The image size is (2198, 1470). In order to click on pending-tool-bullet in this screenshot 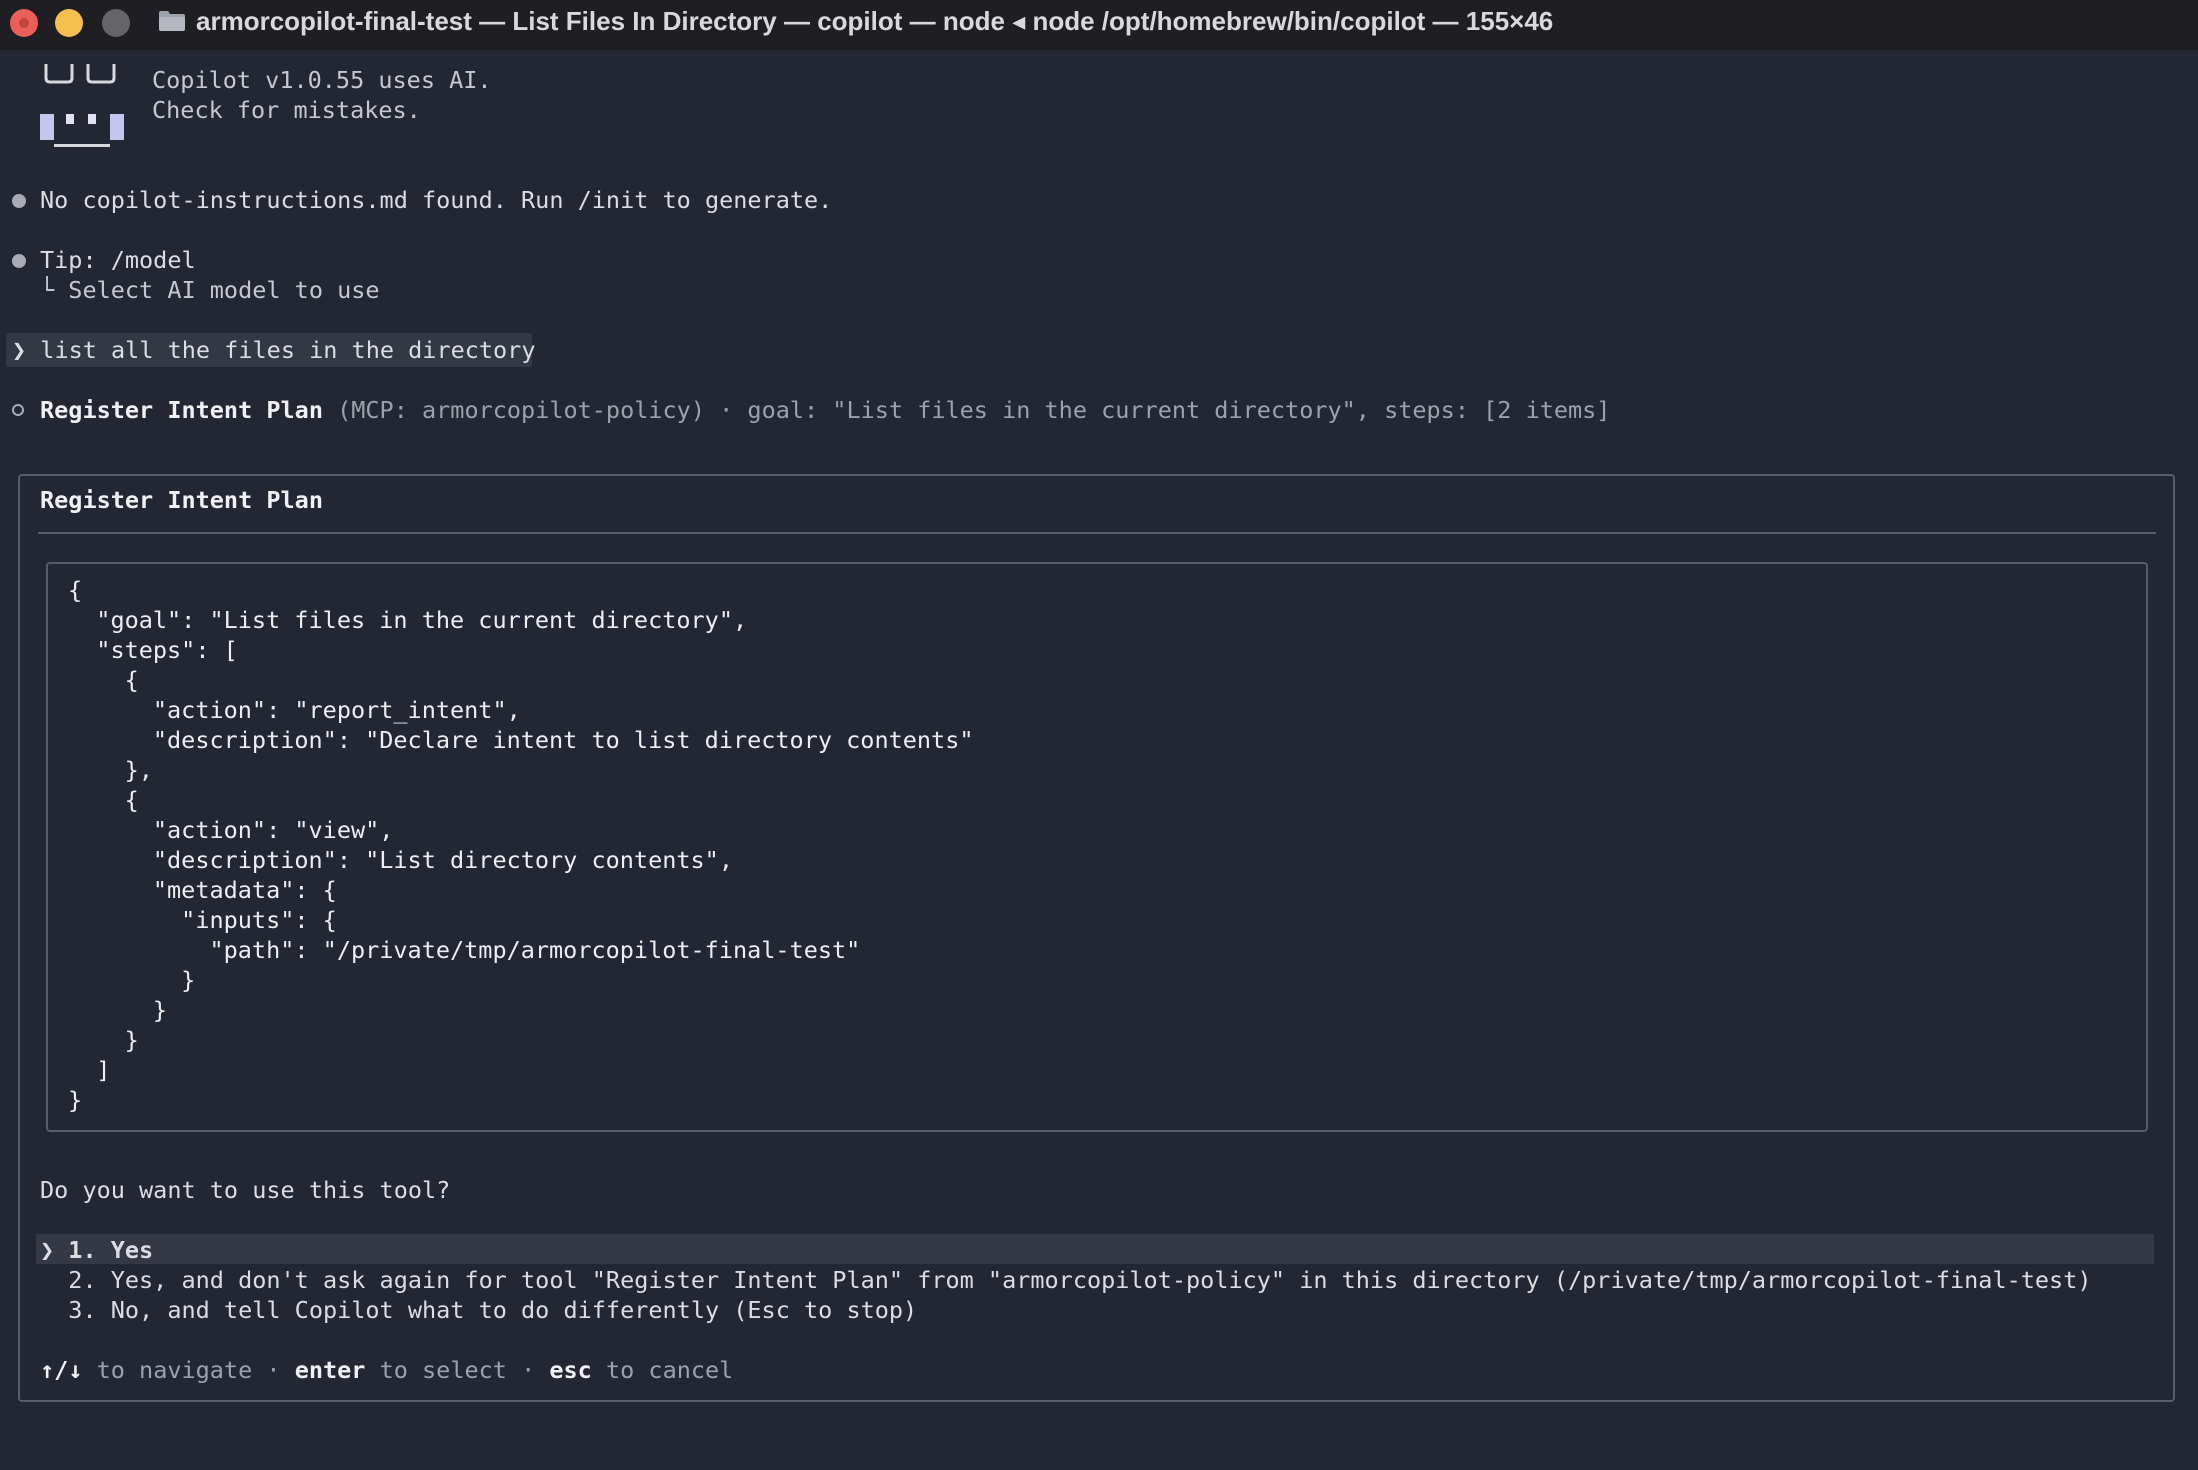, I will do `click(18, 410)`.